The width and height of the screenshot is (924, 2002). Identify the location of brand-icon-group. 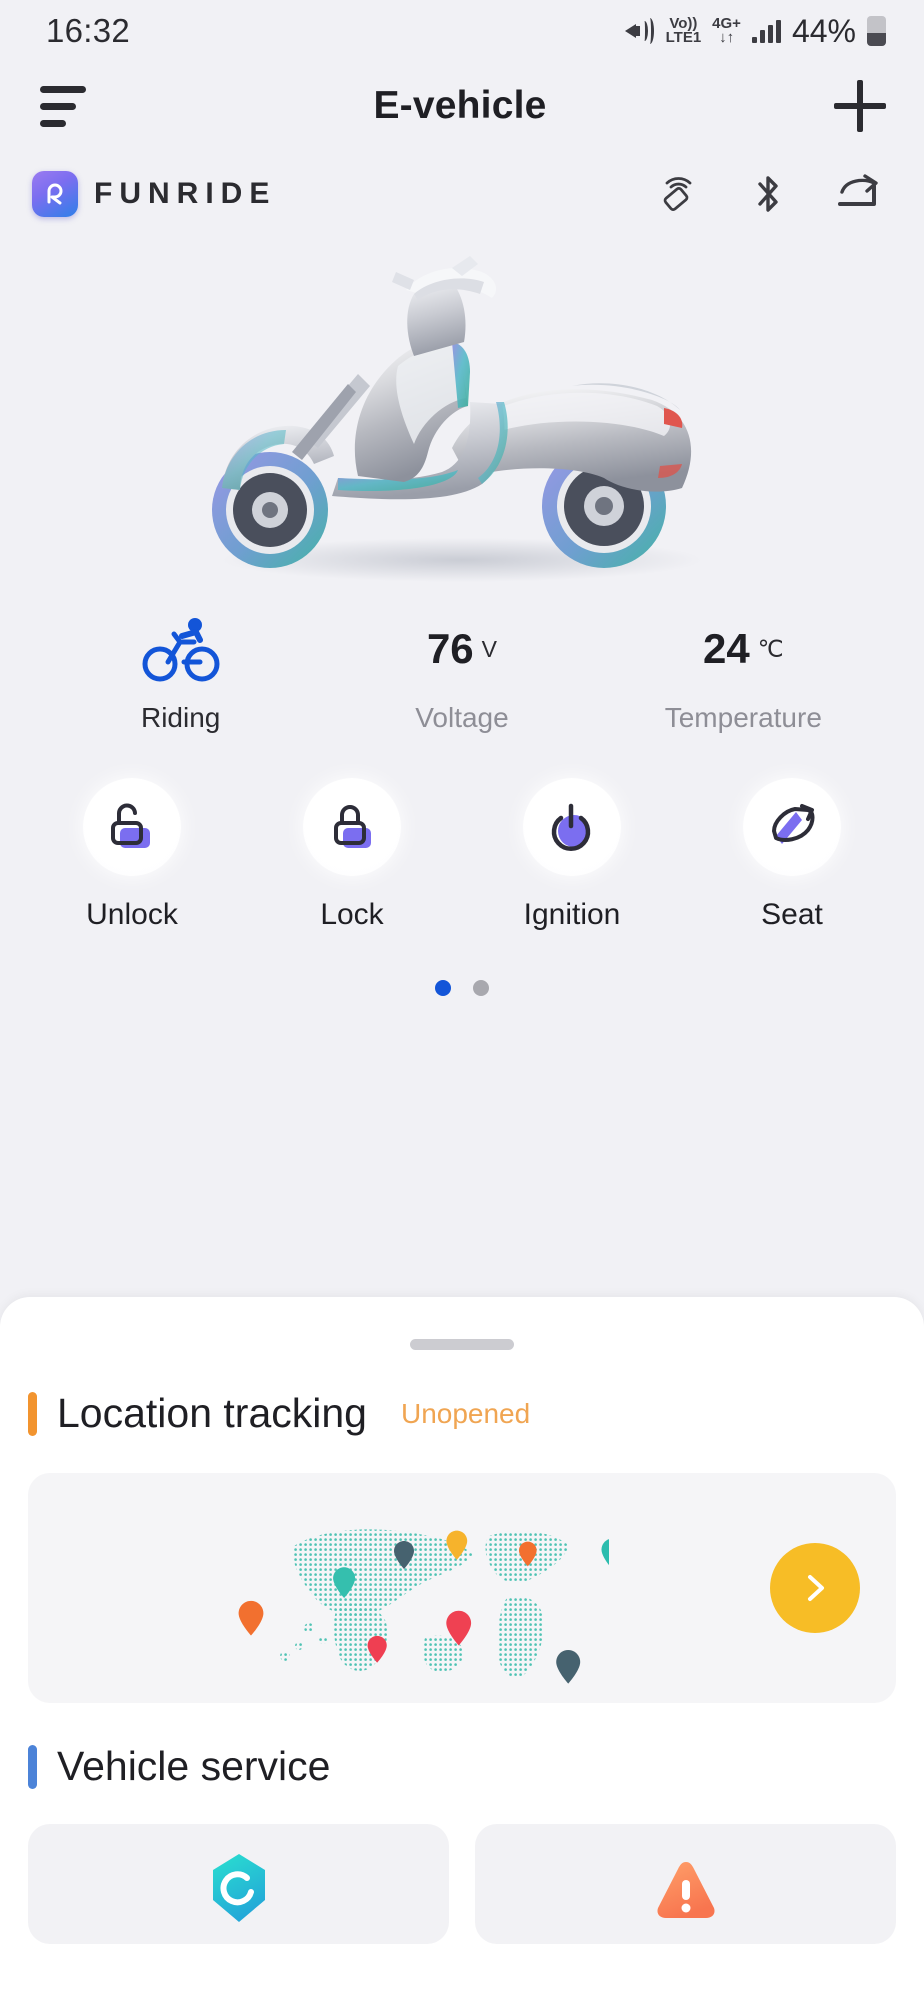
(769, 194).